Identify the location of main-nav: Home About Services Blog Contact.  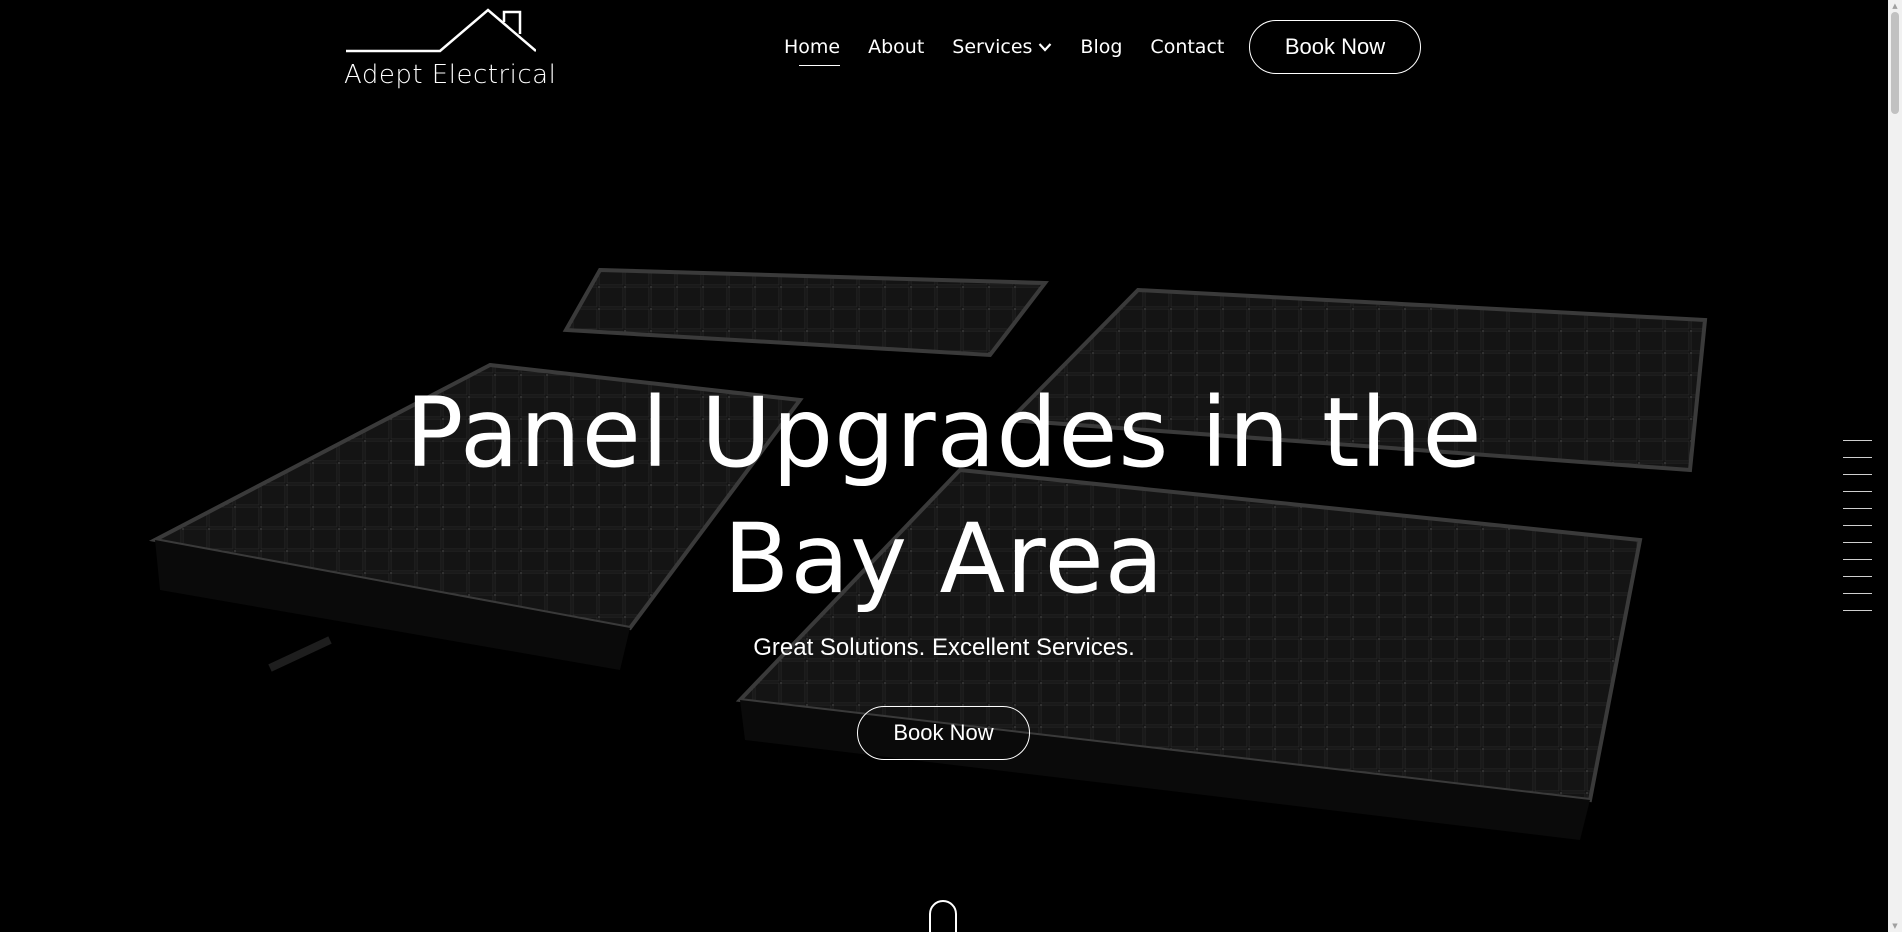
(1018, 51).